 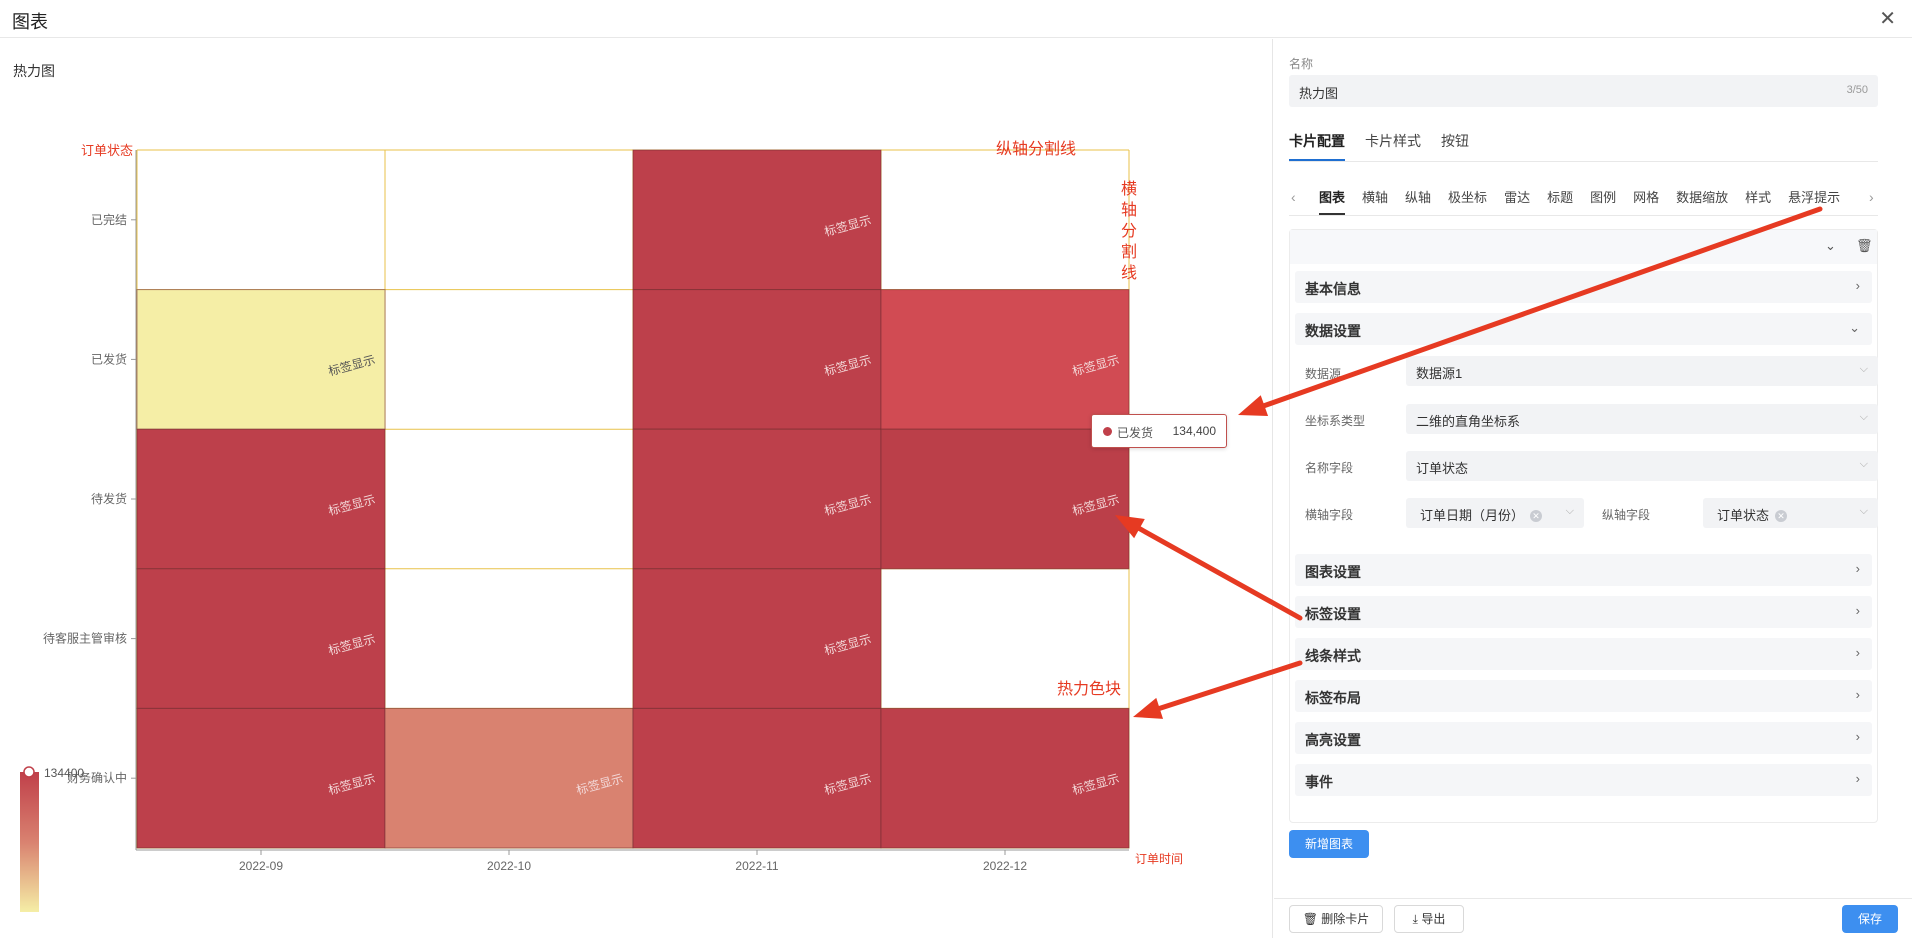 I want to click on name-field-select: 订单状态 ⌵, so click(x=1642, y=466).